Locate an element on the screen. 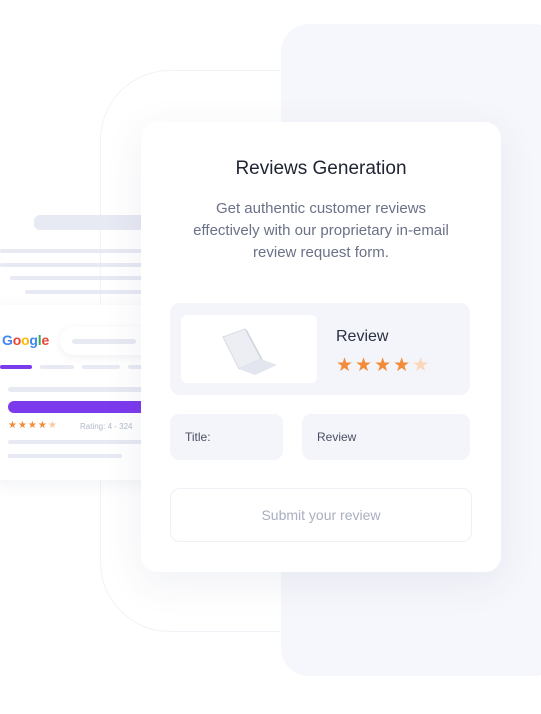 The width and height of the screenshot is (541, 714). active-tab-indicator is located at coordinates (16, 367).